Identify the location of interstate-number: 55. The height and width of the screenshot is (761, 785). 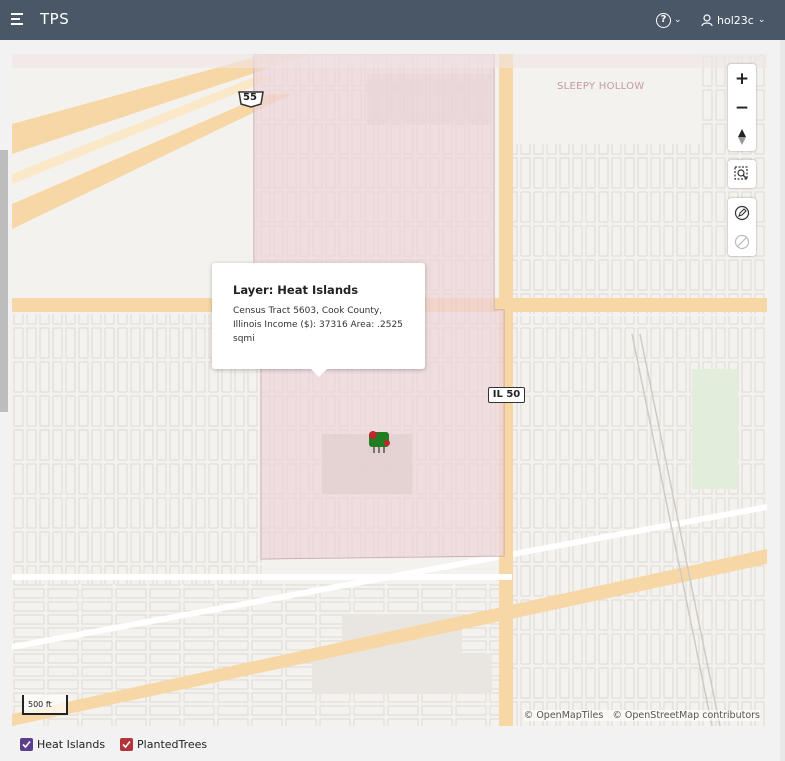
(250, 97).